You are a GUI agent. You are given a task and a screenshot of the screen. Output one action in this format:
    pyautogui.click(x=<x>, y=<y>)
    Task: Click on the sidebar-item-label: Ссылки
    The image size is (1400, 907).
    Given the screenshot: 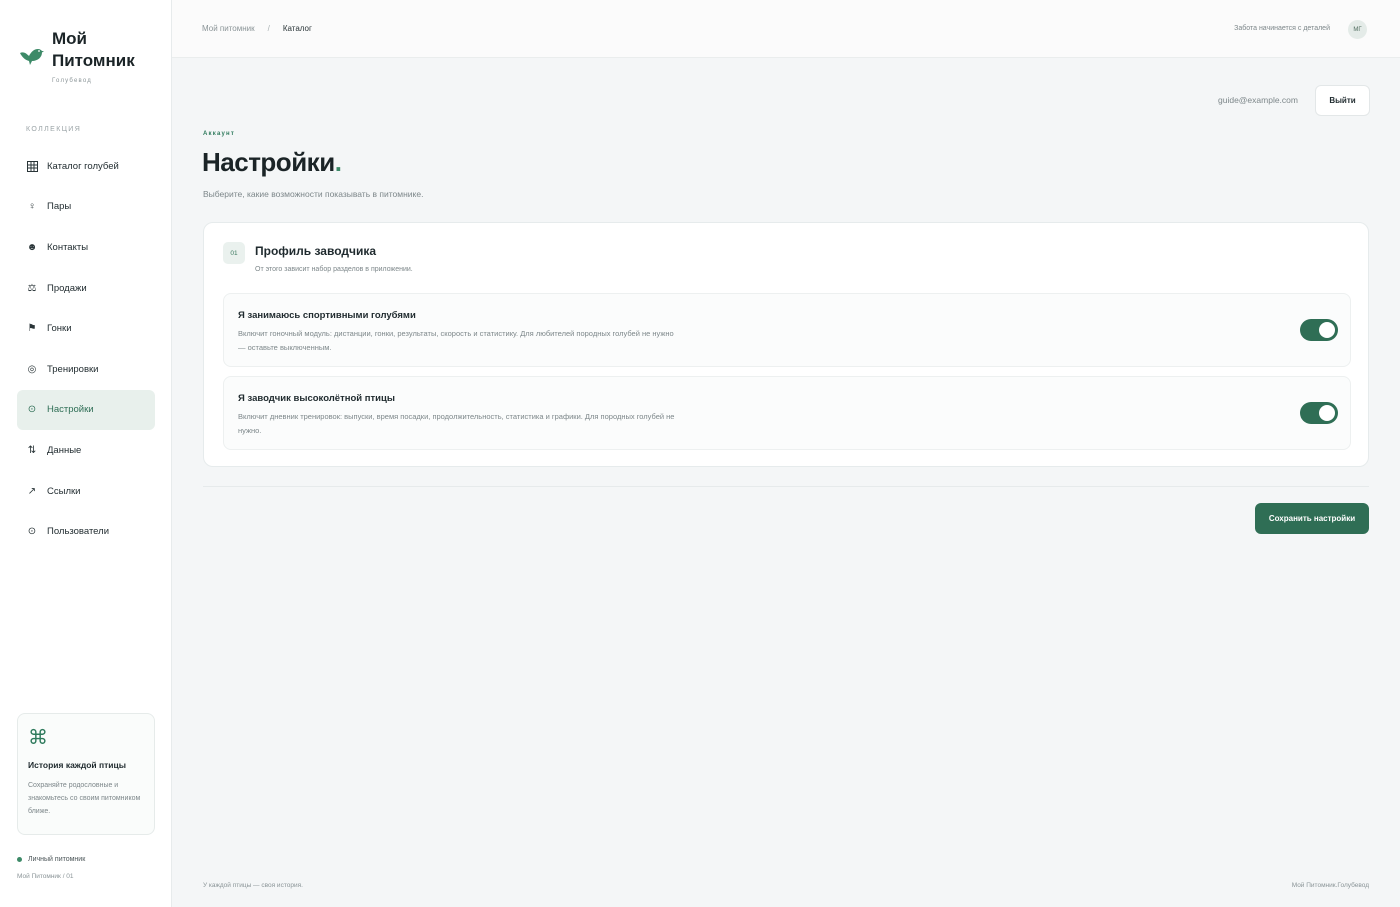 What is the action you would take?
    pyautogui.click(x=64, y=491)
    